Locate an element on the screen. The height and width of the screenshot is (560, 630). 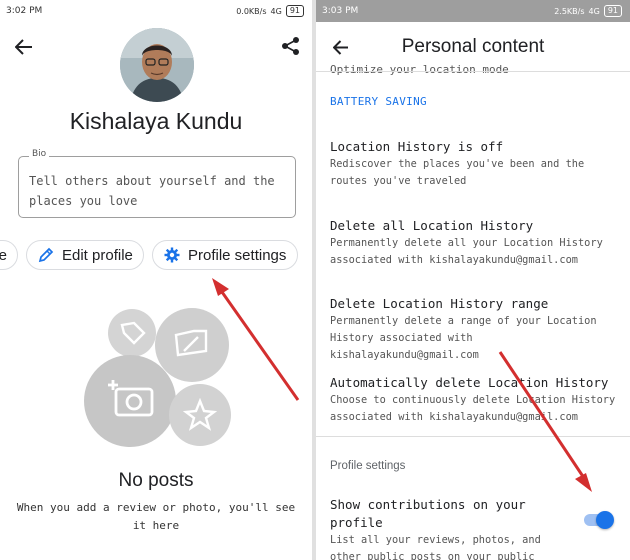
back-button is located at coordinates (24, 47).